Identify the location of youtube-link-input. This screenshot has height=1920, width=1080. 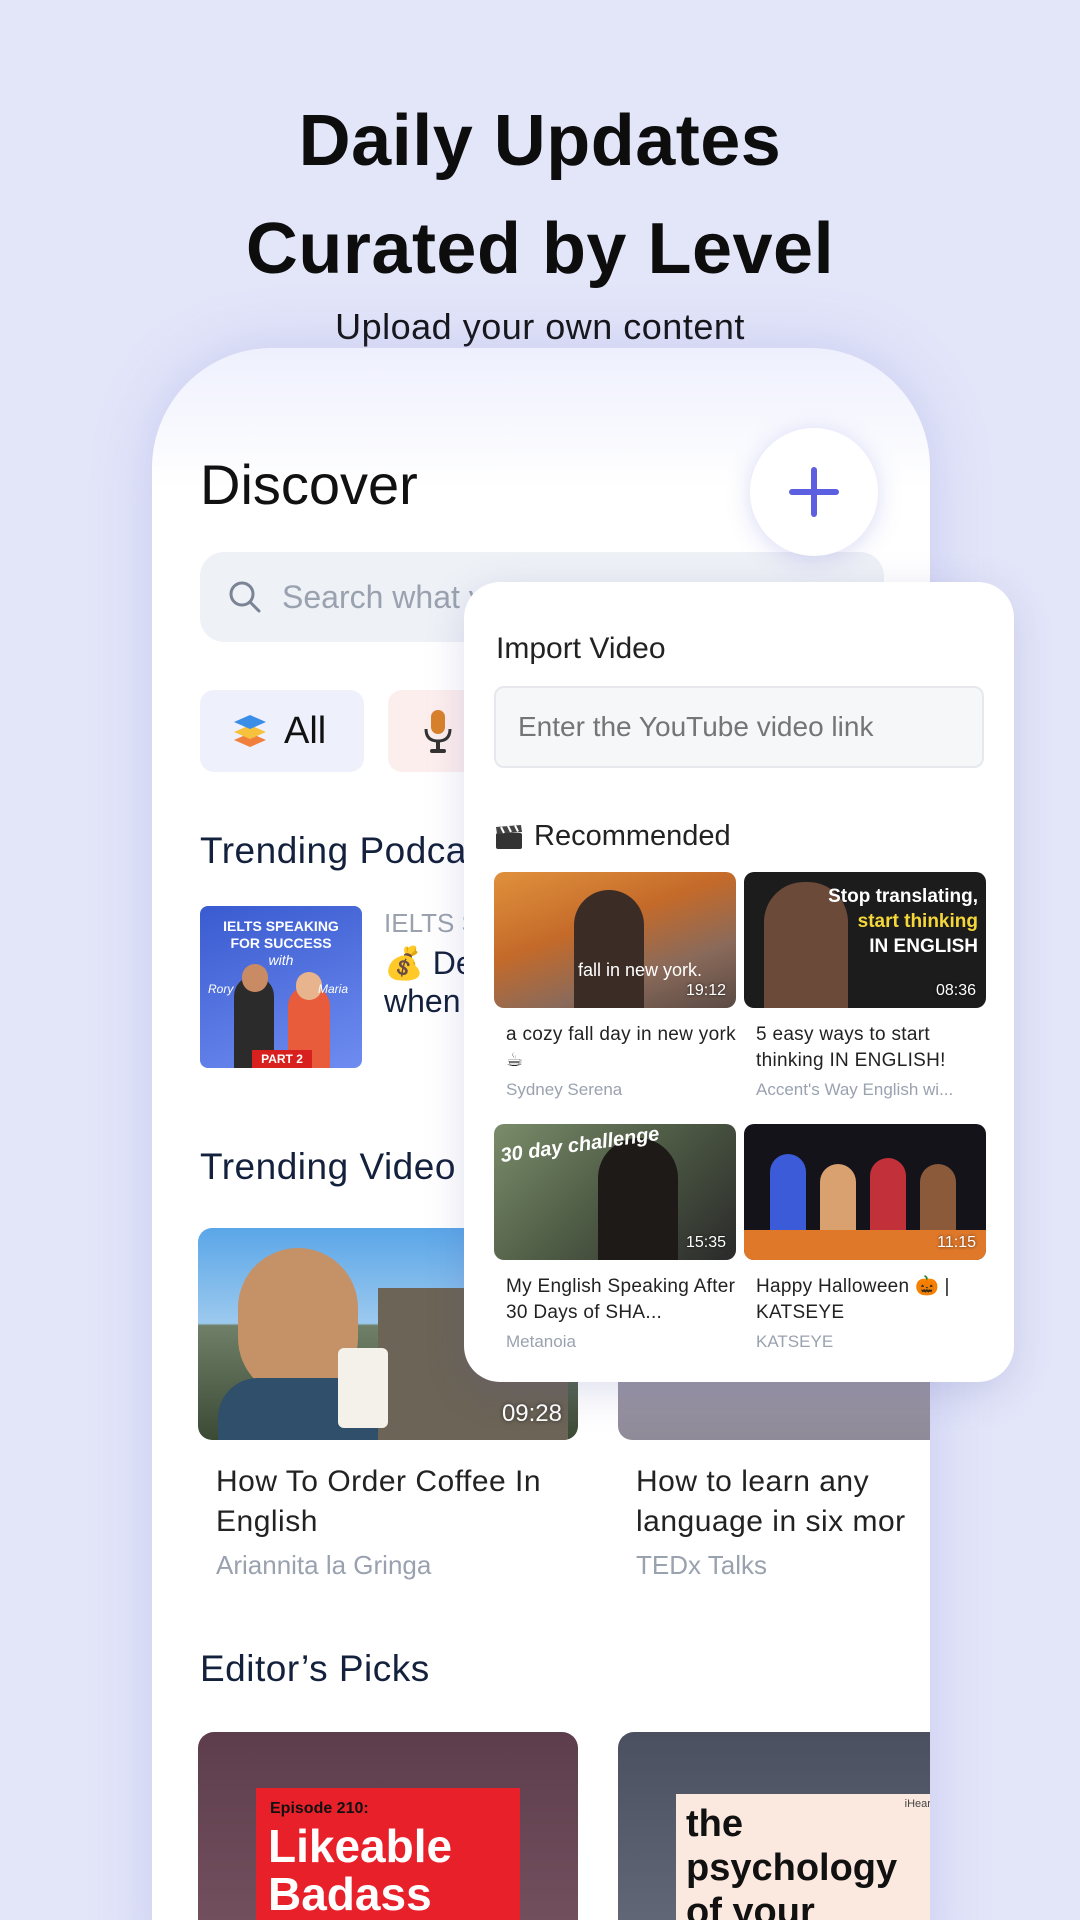
(739, 727).